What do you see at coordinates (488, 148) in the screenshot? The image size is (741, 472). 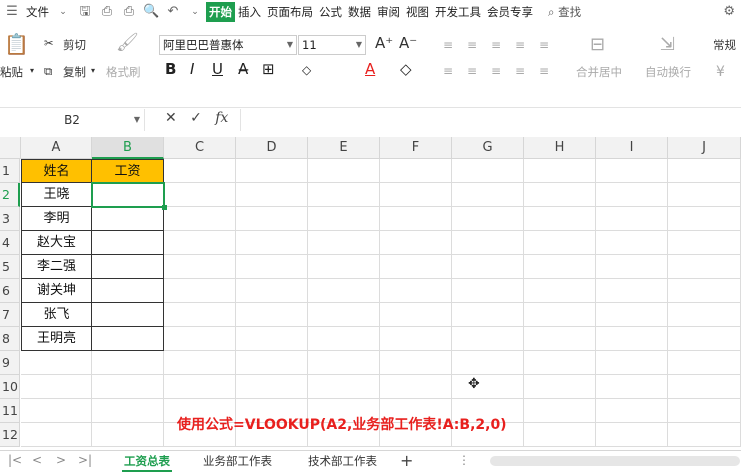 I see `col-header-g: G` at bounding box center [488, 148].